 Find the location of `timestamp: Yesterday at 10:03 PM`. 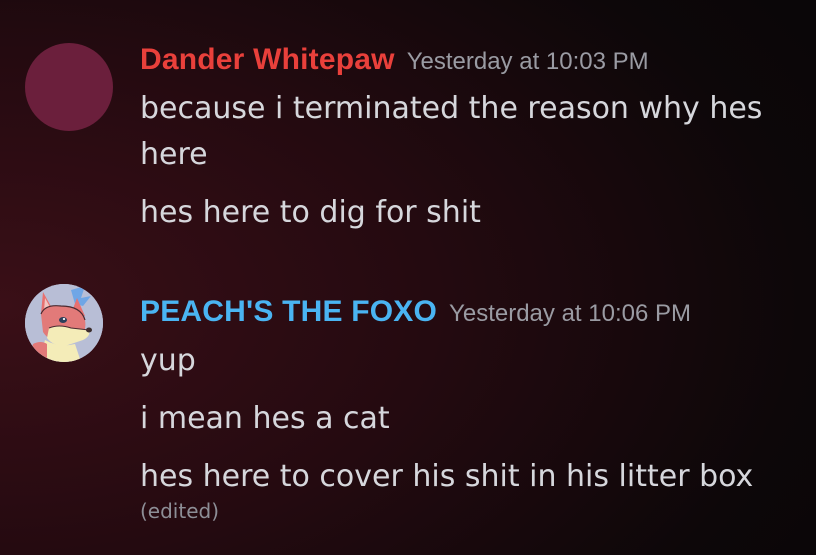

timestamp: Yesterday at 10:03 PM is located at coordinates (527, 61).